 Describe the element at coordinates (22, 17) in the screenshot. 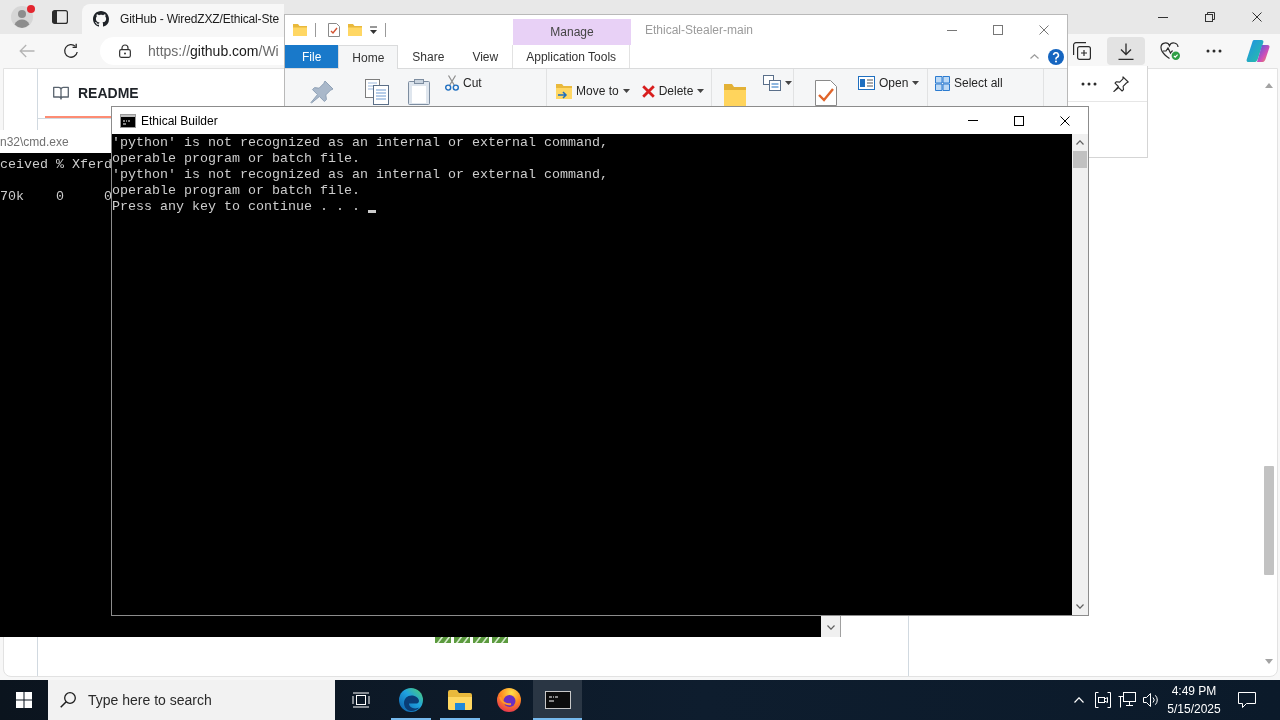

I see `avatar-icon` at that location.